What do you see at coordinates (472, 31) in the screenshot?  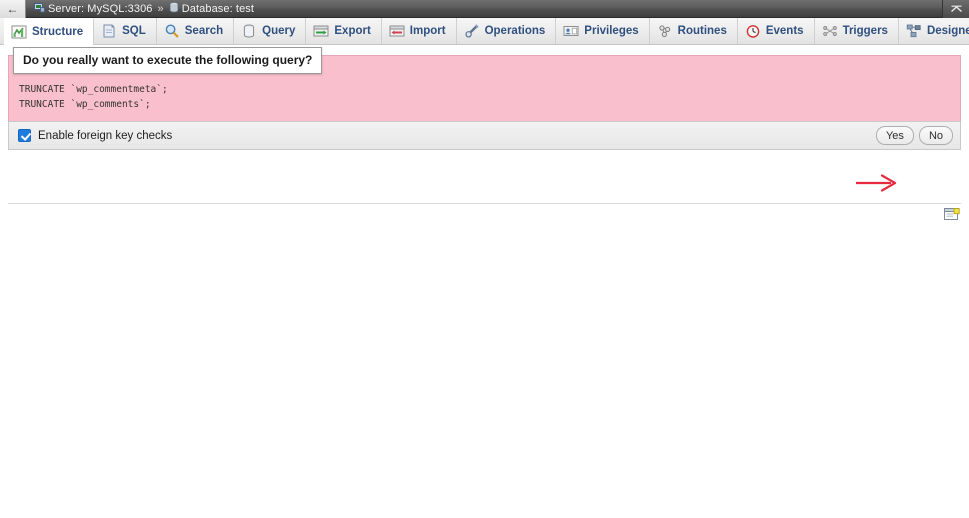 I see `operations-icon` at bounding box center [472, 31].